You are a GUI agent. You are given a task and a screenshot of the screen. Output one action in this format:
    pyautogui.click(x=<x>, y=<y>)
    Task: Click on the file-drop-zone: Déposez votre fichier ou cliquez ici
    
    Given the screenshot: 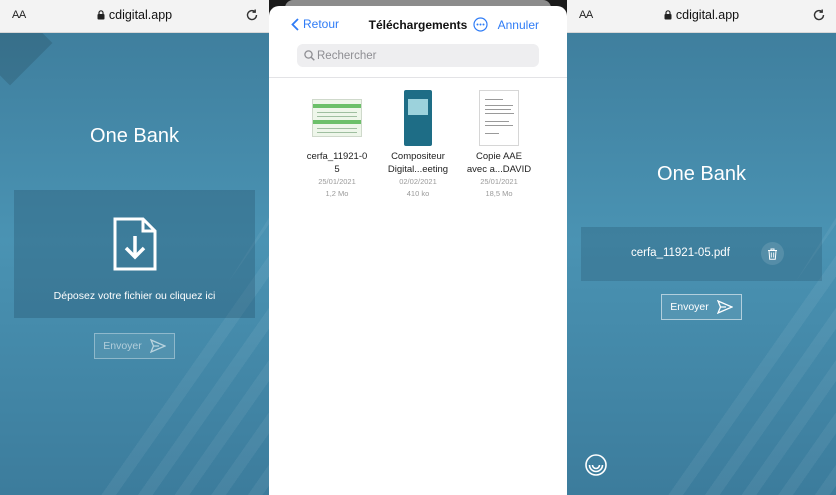 What is the action you would take?
    pyautogui.click(x=134, y=254)
    